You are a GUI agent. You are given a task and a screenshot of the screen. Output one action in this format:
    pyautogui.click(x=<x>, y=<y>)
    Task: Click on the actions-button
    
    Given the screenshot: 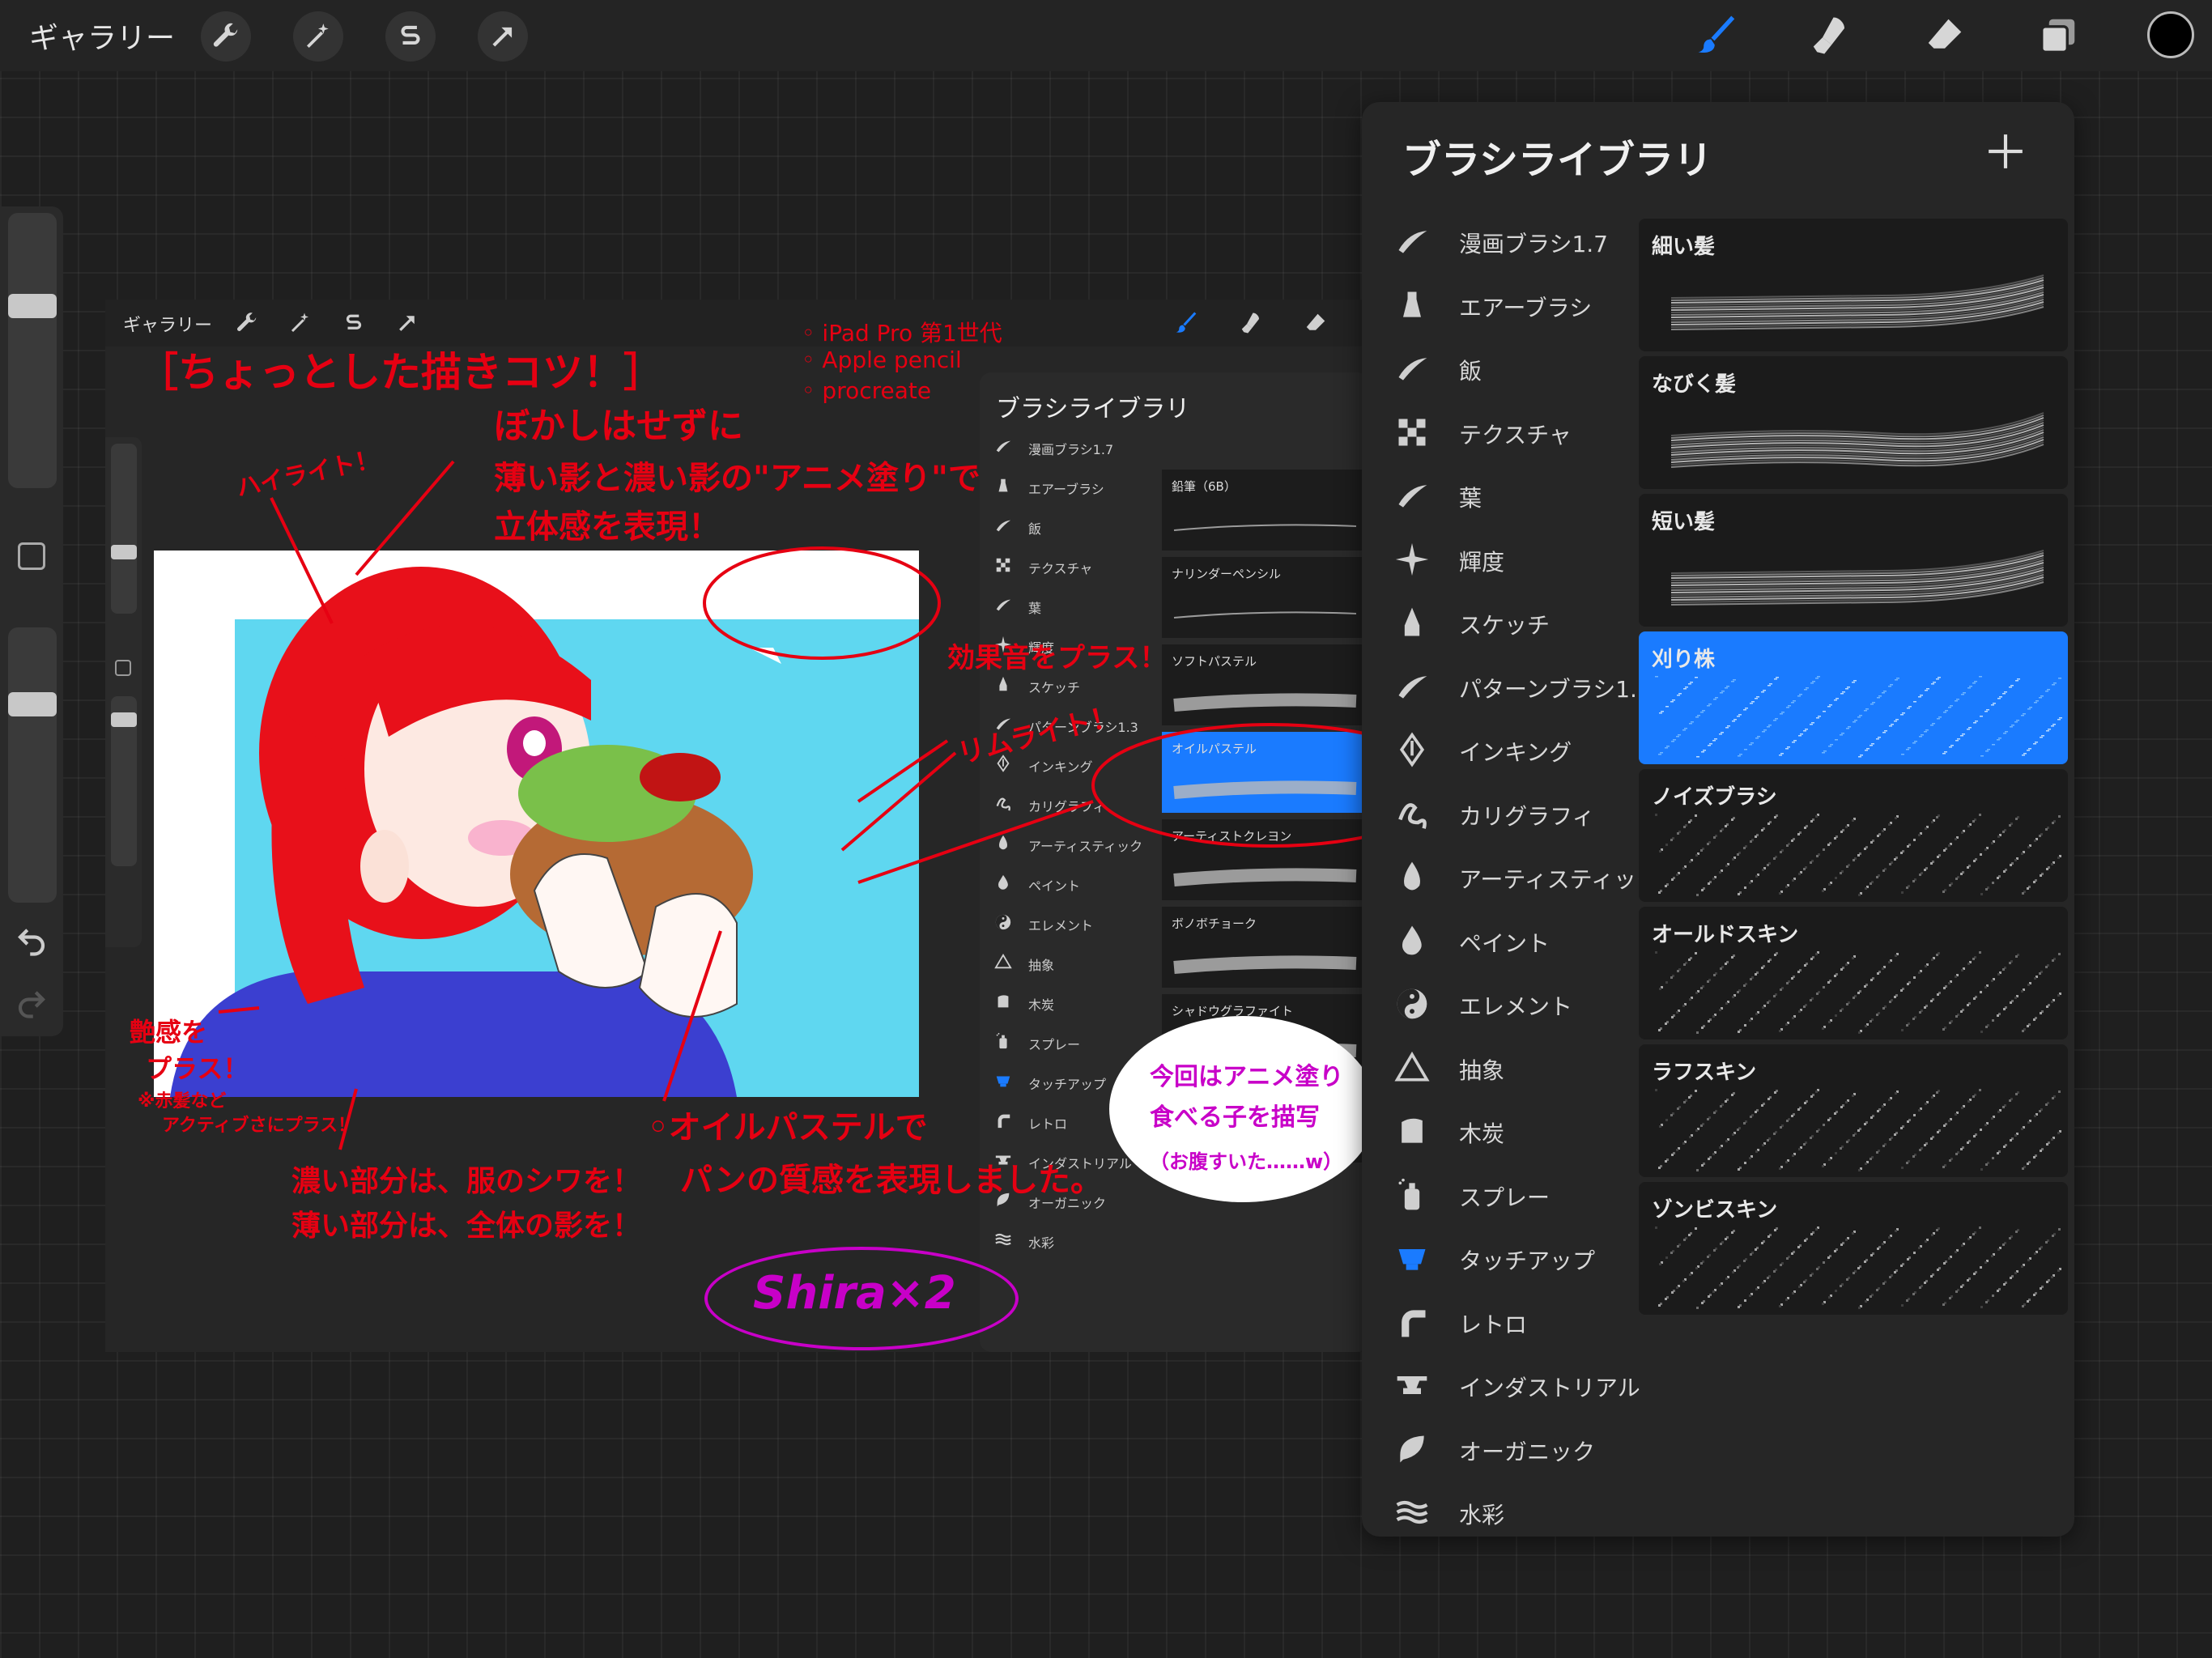 What is the action you would take?
    pyautogui.click(x=226, y=36)
    